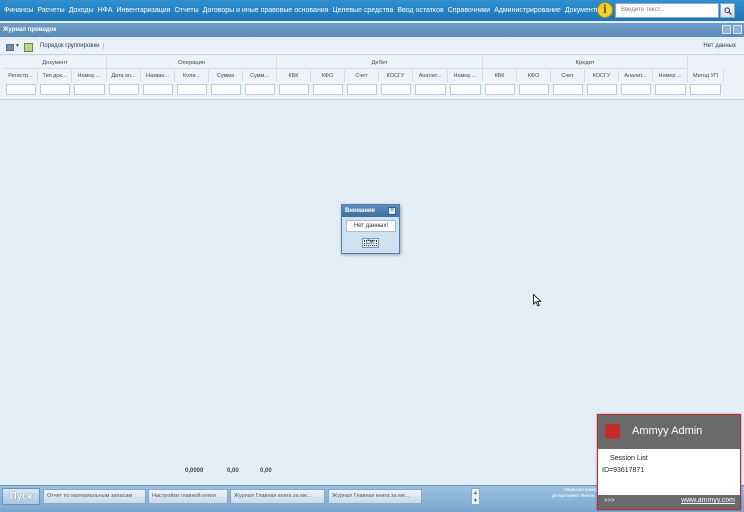 This screenshot has height=512, width=744. What do you see at coordinates (17, 46) in the screenshot?
I see `chevron-down-icon: ▼` at bounding box center [17, 46].